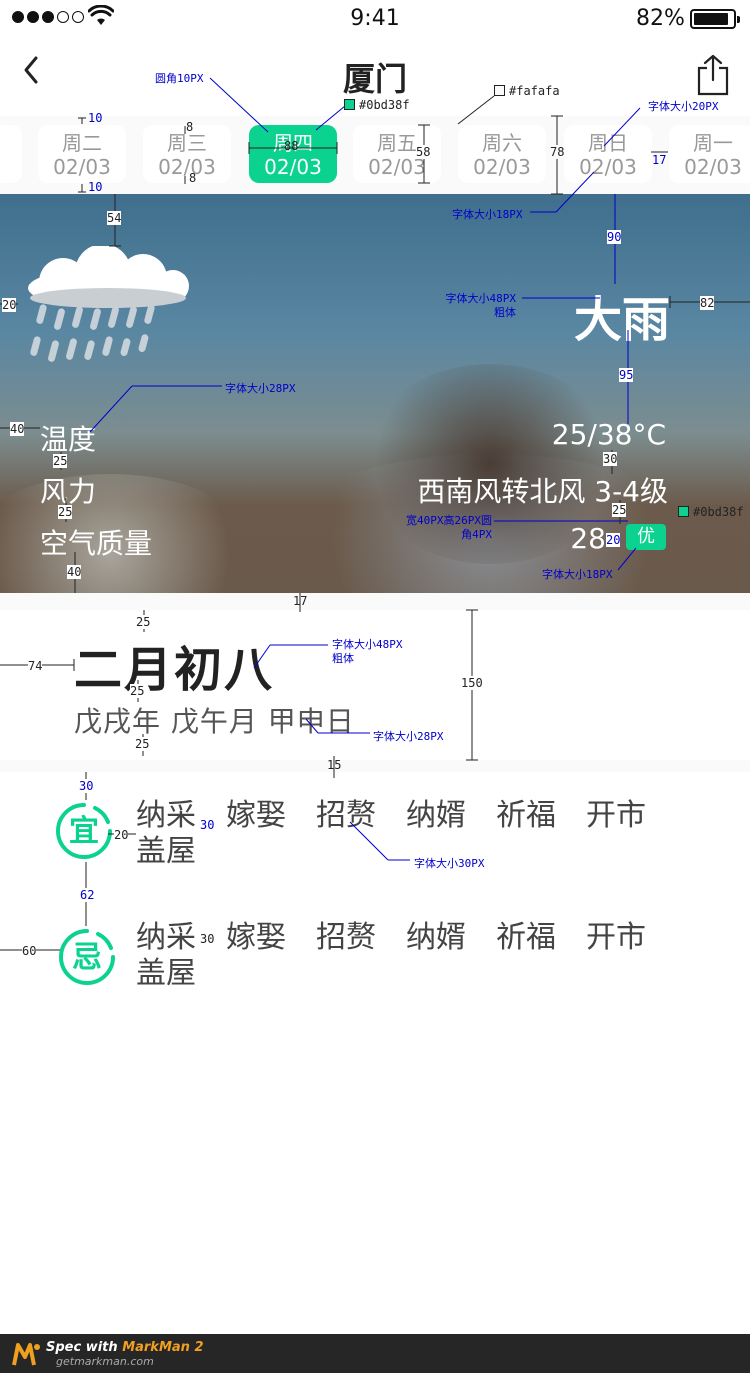 Image resolution: width=750 pixels, height=1373 pixels. Describe the element at coordinates (105, 1361) in the screenshot. I see `footer-url: getmarkman.com` at that location.